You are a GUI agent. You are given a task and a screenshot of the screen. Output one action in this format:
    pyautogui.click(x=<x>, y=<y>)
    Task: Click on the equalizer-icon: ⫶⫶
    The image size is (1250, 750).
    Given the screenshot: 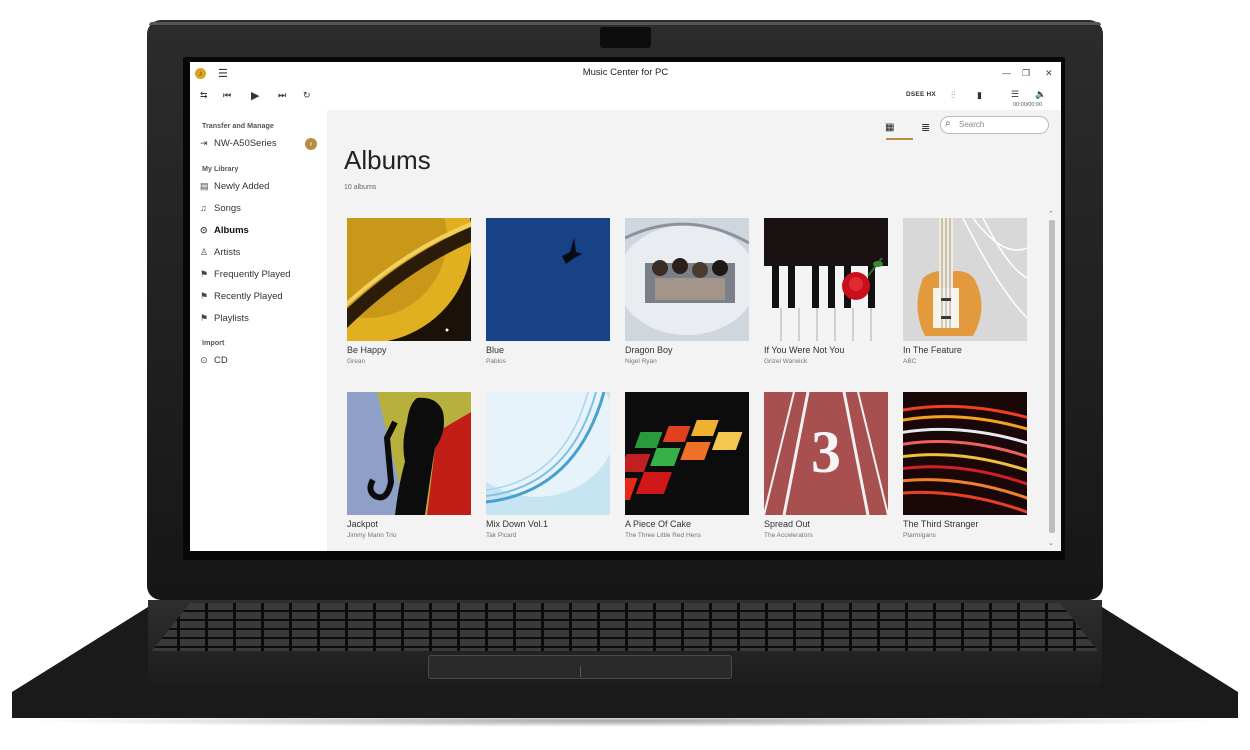 What is the action you would take?
    pyautogui.click(x=953, y=95)
    